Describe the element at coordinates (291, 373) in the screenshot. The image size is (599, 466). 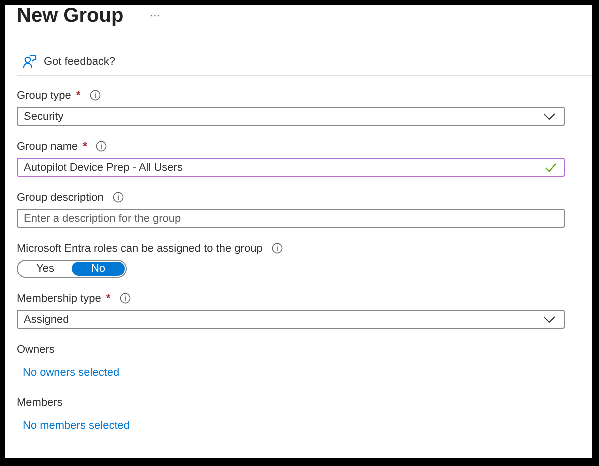
I see `selection-link: No owners selected` at that location.